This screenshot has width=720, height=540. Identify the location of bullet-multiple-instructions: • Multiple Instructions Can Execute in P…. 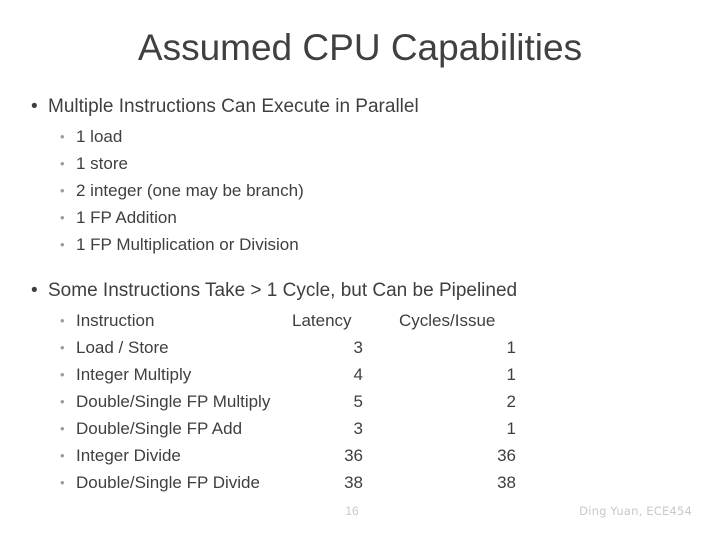
(360, 106).